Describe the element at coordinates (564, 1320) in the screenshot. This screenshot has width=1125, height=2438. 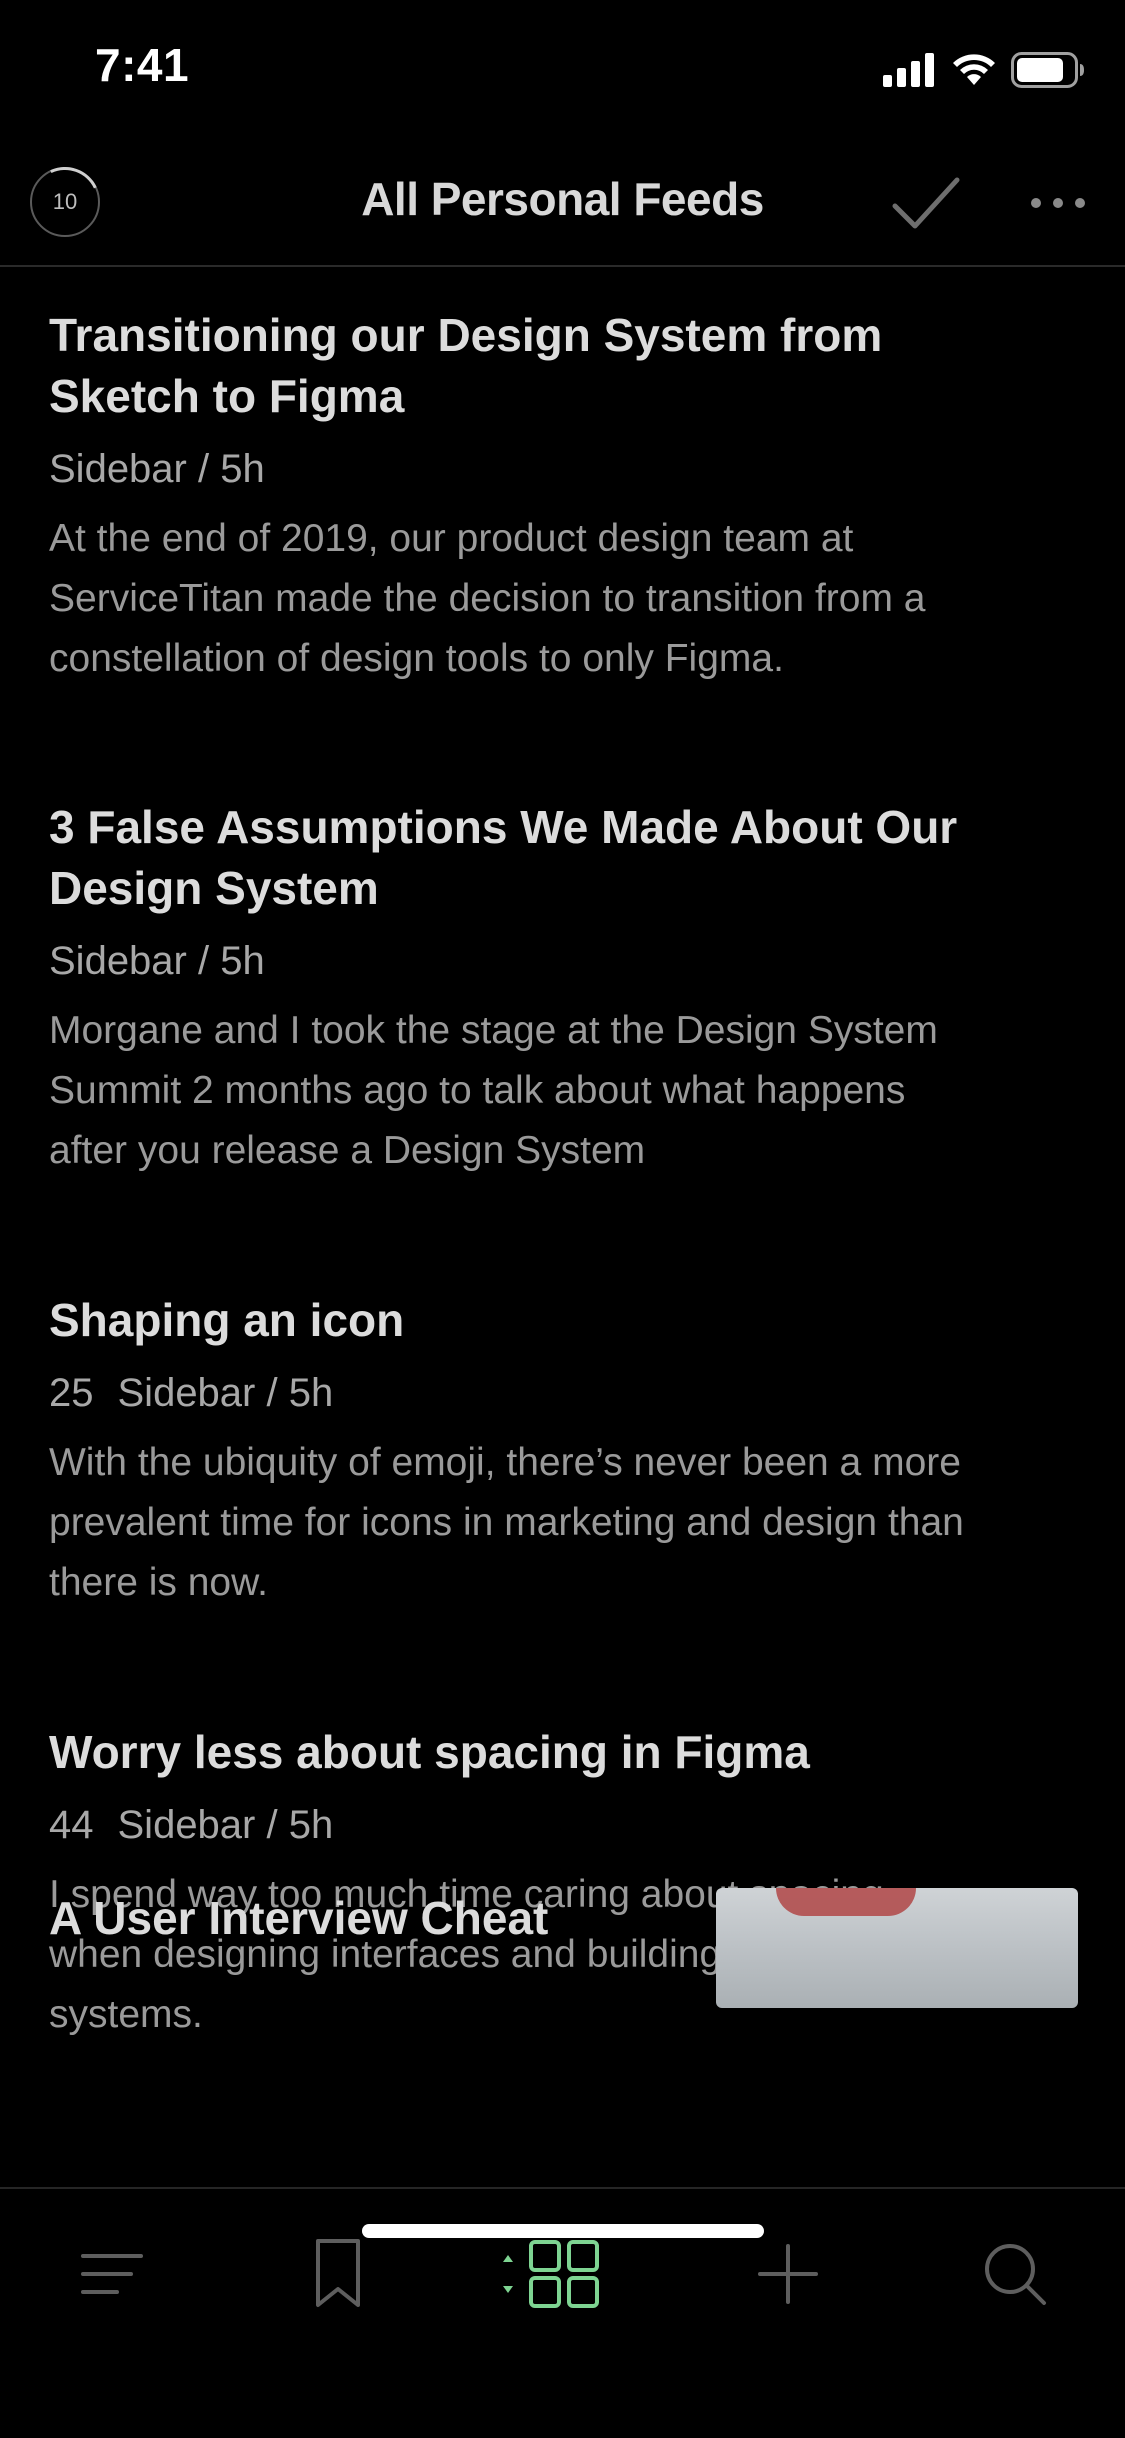
I see `article-title: Shaping an icon` at that location.